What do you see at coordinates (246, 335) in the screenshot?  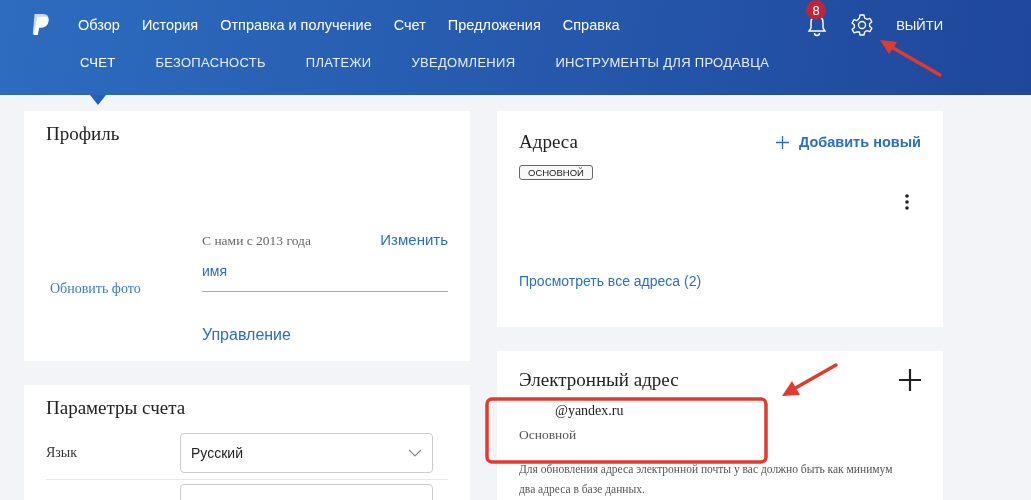 I see `manage-link: Управление` at bounding box center [246, 335].